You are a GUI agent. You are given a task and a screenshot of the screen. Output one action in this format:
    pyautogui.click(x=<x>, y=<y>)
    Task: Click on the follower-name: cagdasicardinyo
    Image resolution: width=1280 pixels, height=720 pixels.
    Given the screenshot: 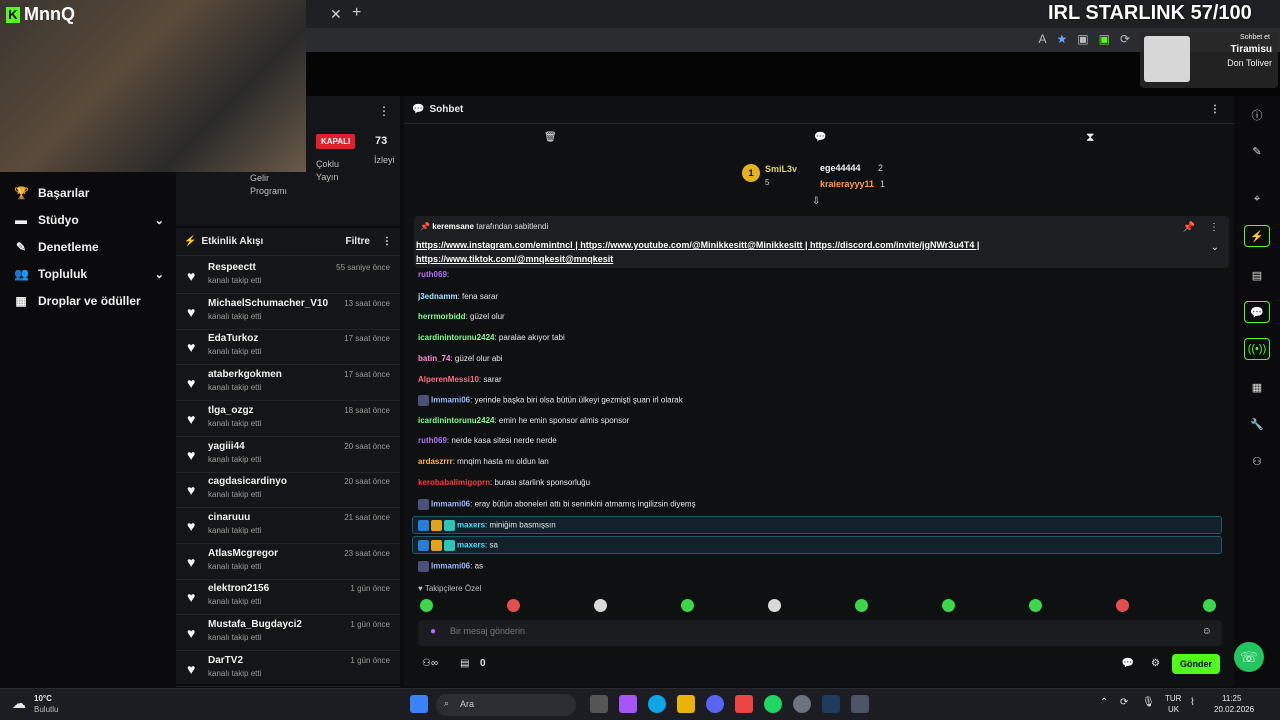 What is the action you would take?
    pyautogui.click(x=247, y=481)
    